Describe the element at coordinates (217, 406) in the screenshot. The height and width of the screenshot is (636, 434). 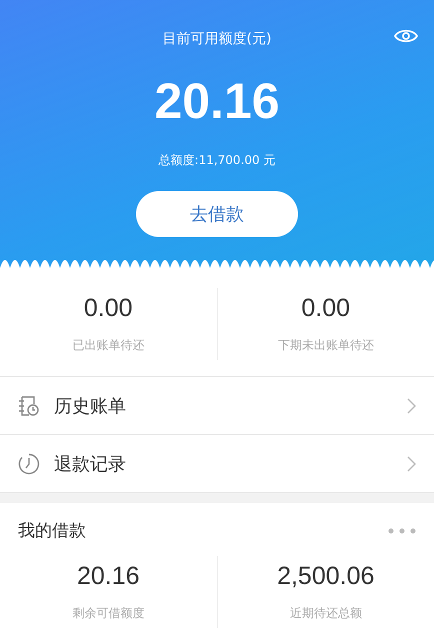
I see `menu-row: 历史账单` at that location.